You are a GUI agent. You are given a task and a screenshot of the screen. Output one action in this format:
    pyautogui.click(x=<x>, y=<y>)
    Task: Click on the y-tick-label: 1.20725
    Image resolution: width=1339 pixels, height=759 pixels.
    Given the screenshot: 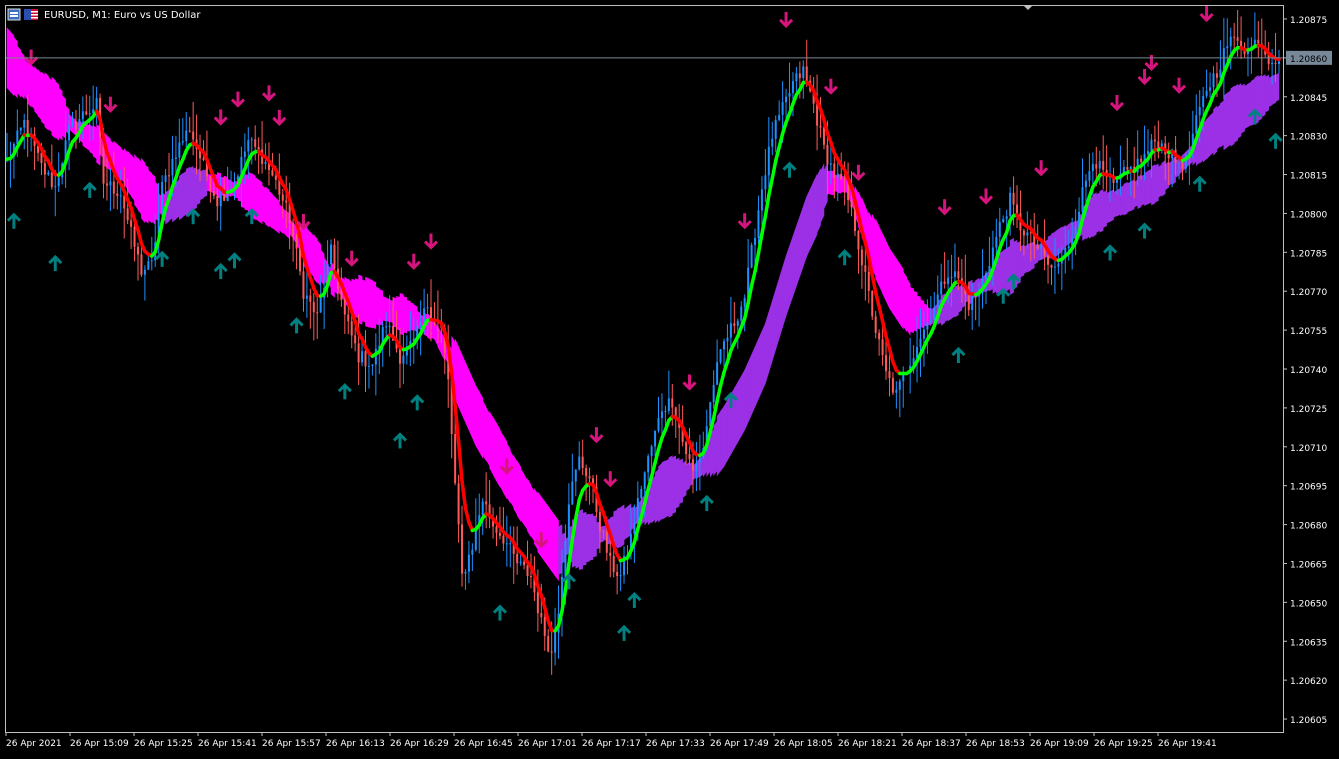 What is the action you would take?
    pyautogui.click(x=1308, y=410)
    